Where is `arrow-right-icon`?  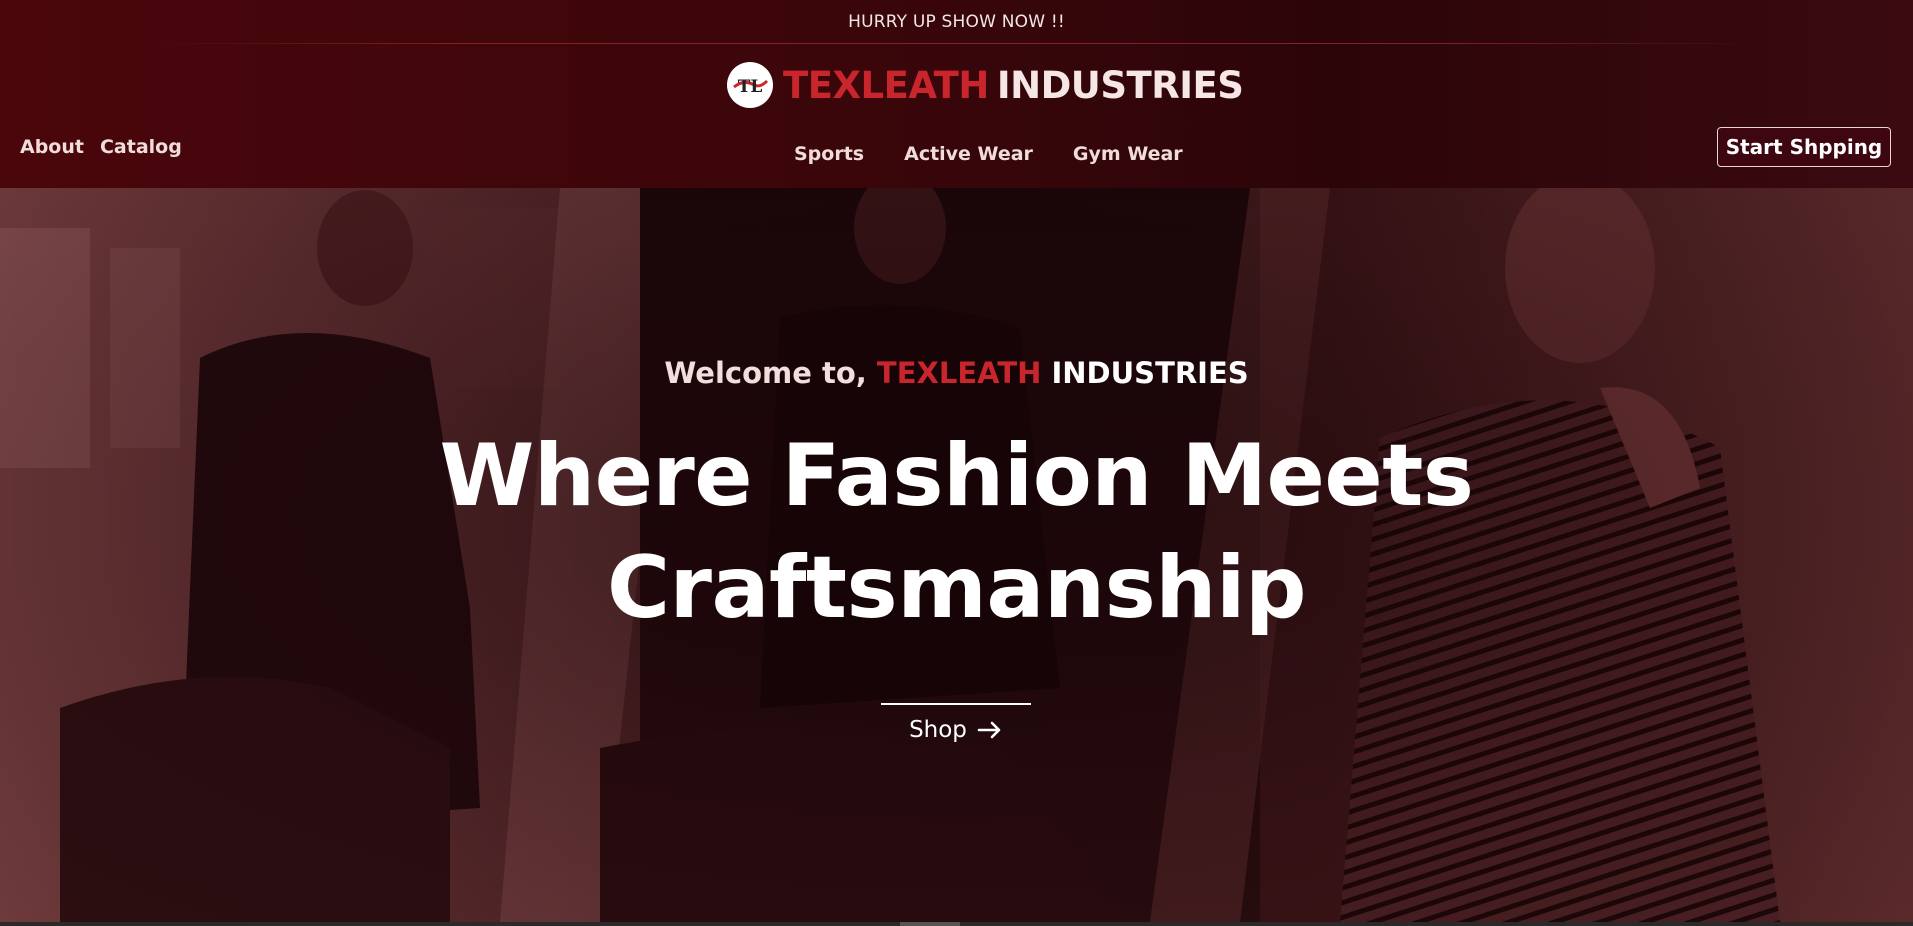
arrow-right-icon is located at coordinates (989, 730).